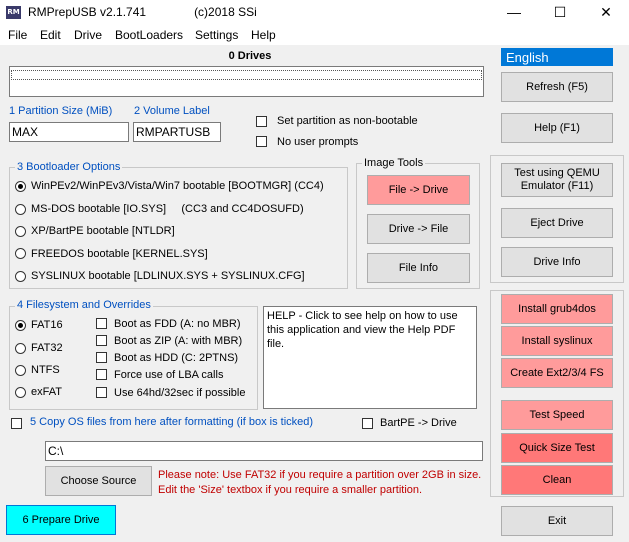 Image resolution: width=629 pixels, height=542 pixels. Describe the element at coordinates (16, 423) in the screenshot. I see `copy-os-checkbox` at that location.